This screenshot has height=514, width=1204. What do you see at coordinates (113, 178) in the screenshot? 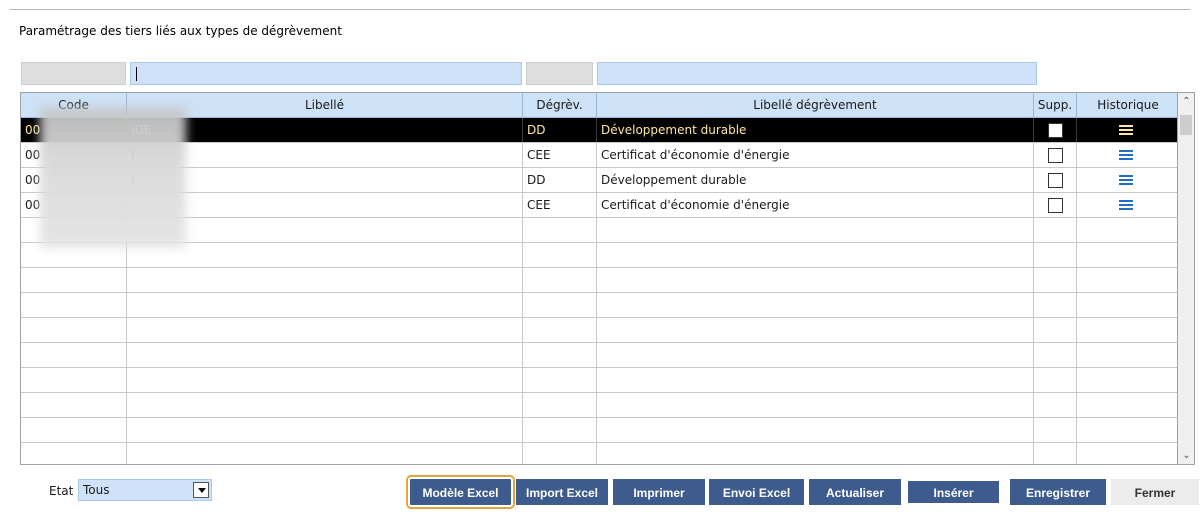
I see `redacted-region` at bounding box center [113, 178].